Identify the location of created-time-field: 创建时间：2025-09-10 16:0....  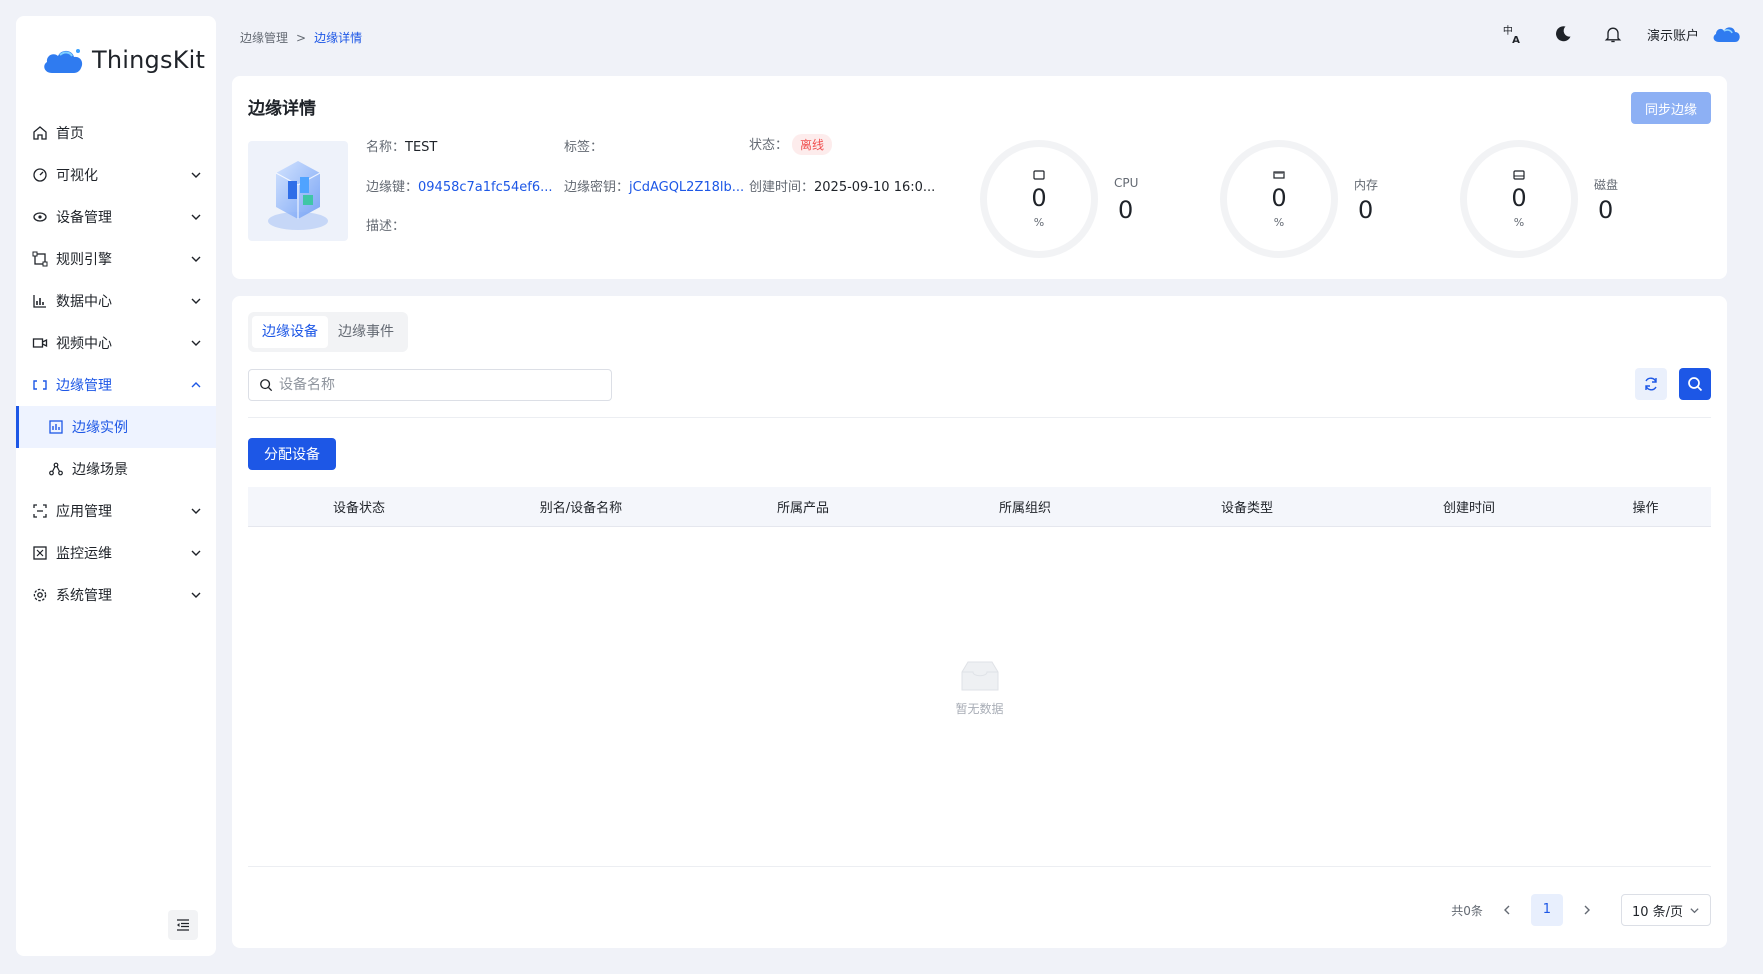
(842, 185).